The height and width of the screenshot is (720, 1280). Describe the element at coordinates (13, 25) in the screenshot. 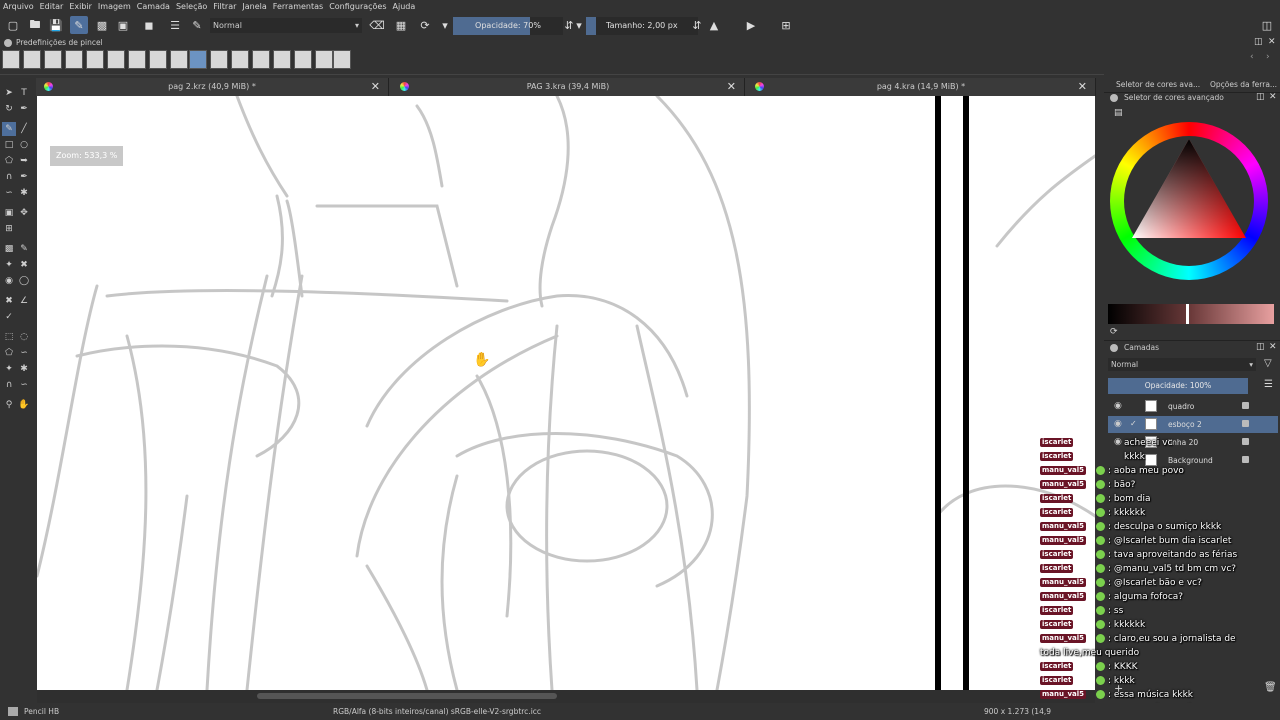

I see `new-document-icon: ▢` at that location.